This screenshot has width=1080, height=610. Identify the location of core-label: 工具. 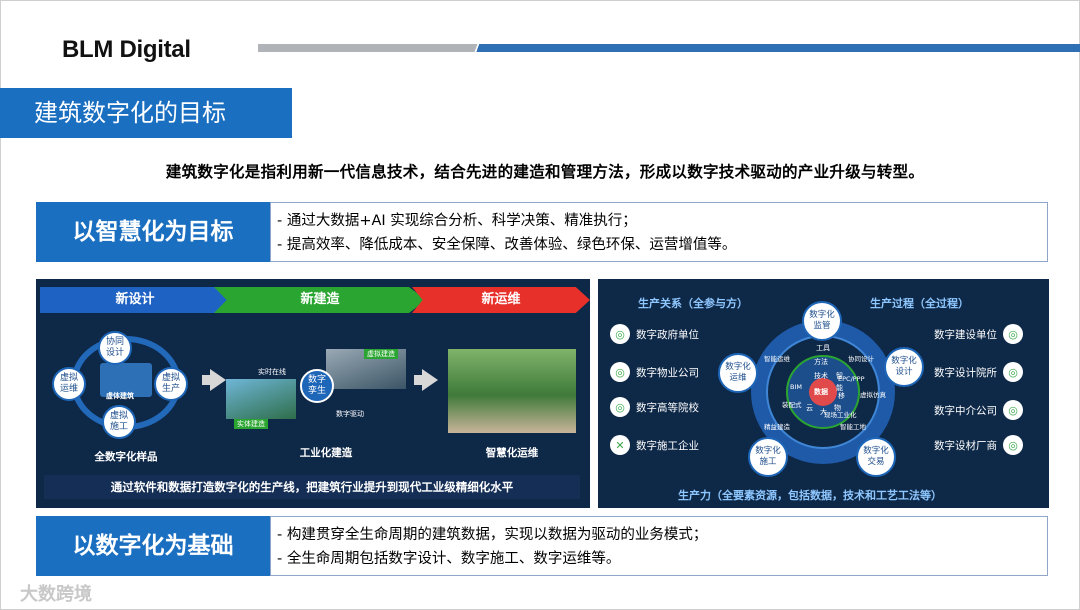
(823, 348).